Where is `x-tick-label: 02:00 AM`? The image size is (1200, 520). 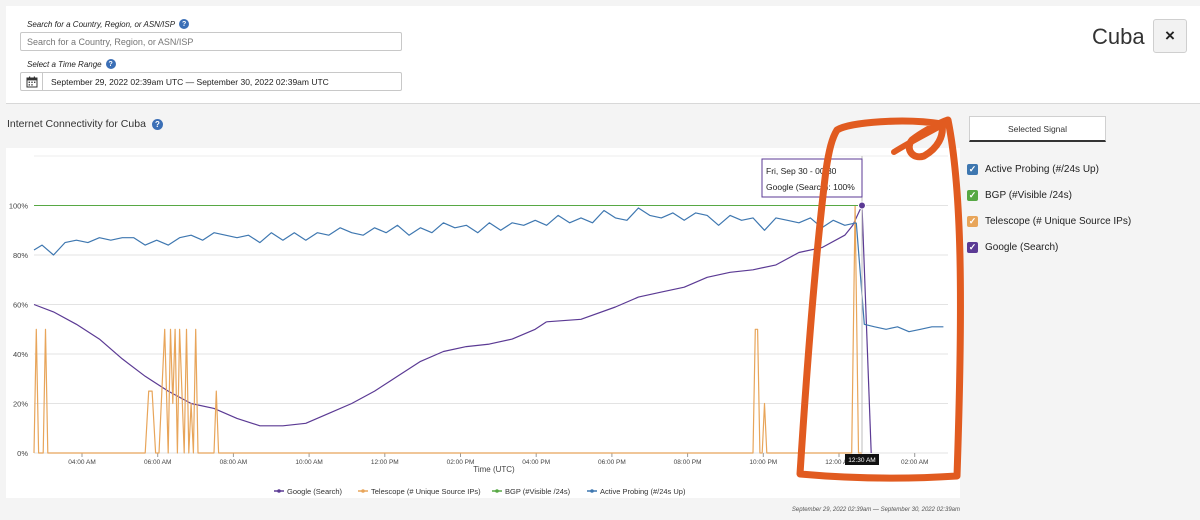 x-tick-label: 02:00 AM is located at coordinates (914, 462).